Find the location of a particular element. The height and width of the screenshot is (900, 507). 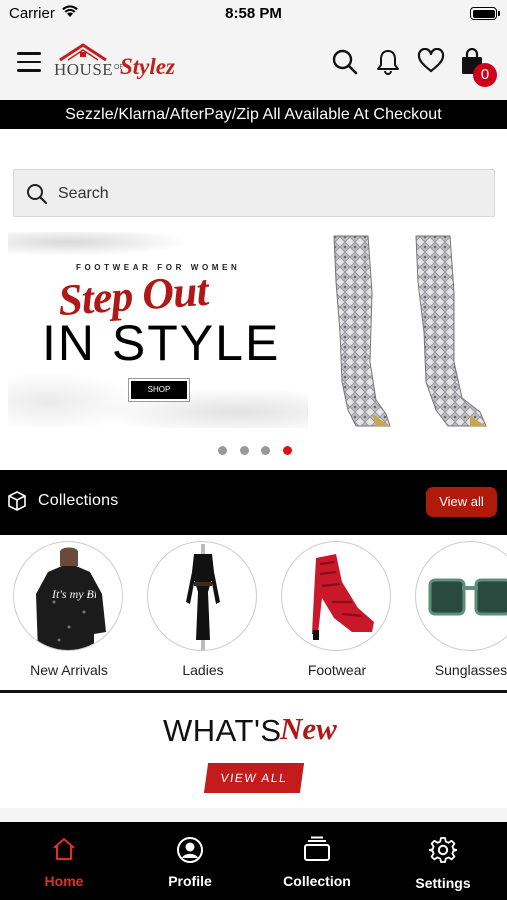

collection-item-ladies: Ladies is located at coordinates (203, 613).